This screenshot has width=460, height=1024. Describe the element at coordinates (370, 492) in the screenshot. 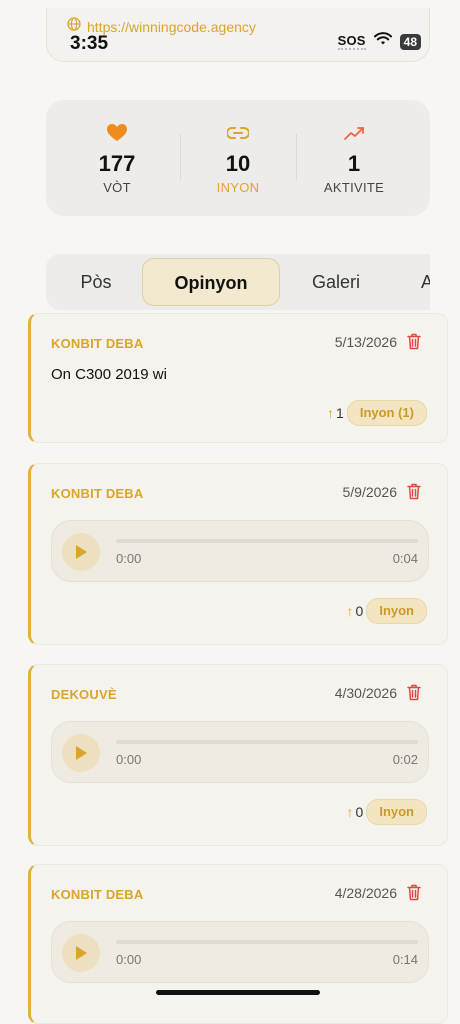

I see `card-date: 5/9/2026` at that location.